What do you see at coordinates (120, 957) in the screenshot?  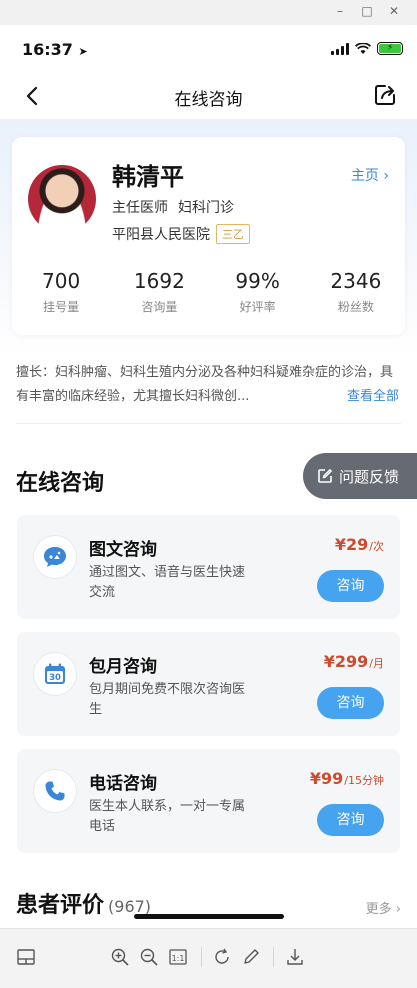 I see `zoom-in-icon` at bounding box center [120, 957].